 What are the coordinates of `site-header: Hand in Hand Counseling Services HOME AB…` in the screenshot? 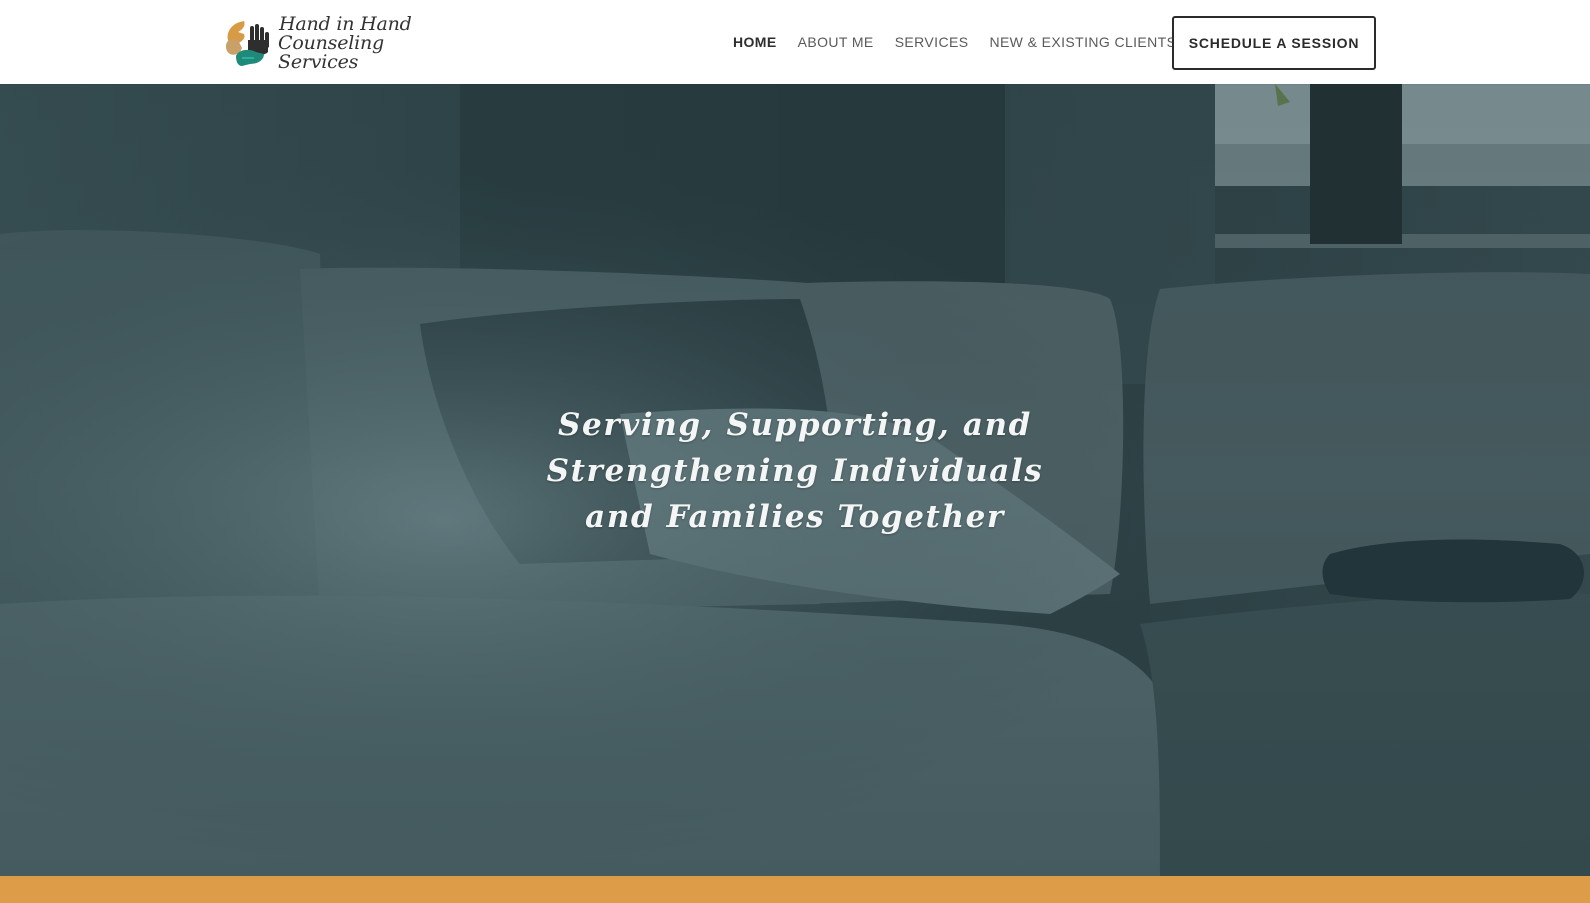 It's located at (795, 42).